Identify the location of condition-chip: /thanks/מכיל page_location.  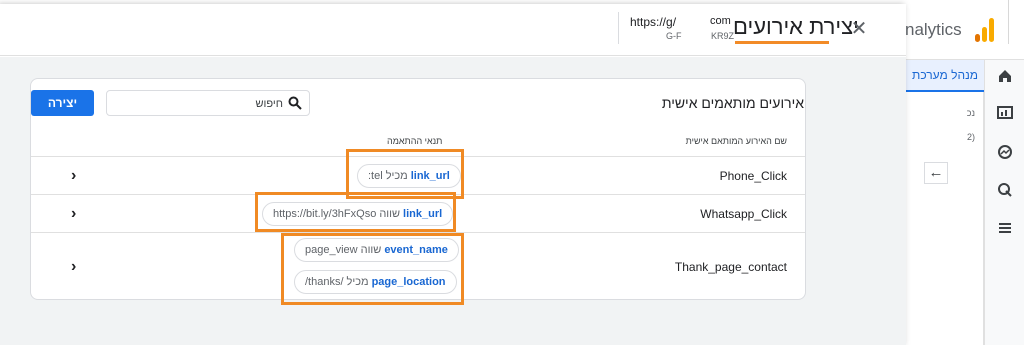
(375, 282).